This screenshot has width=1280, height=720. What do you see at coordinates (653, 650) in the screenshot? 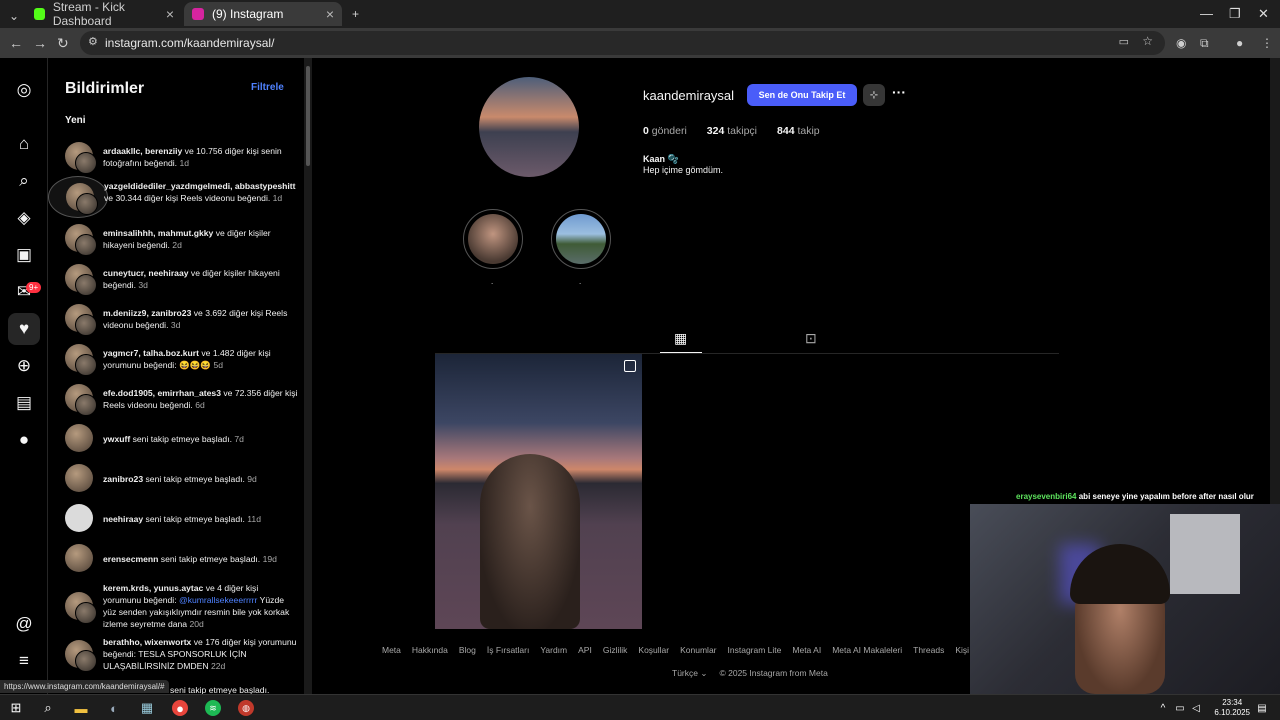
I see `footer-link: Koşullar` at bounding box center [653, 650].